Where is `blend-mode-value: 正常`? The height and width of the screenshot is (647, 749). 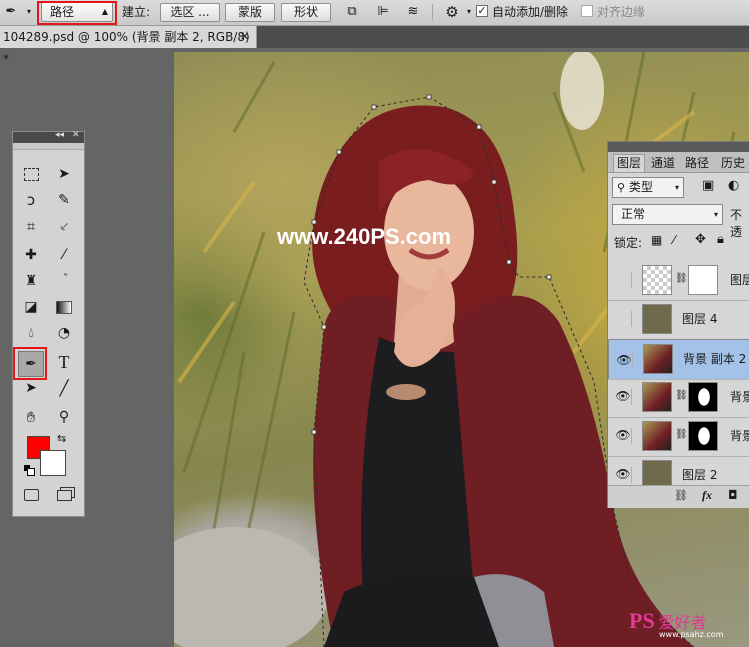 blend-mode-value: 正常 is located at coordinates (633, 214).